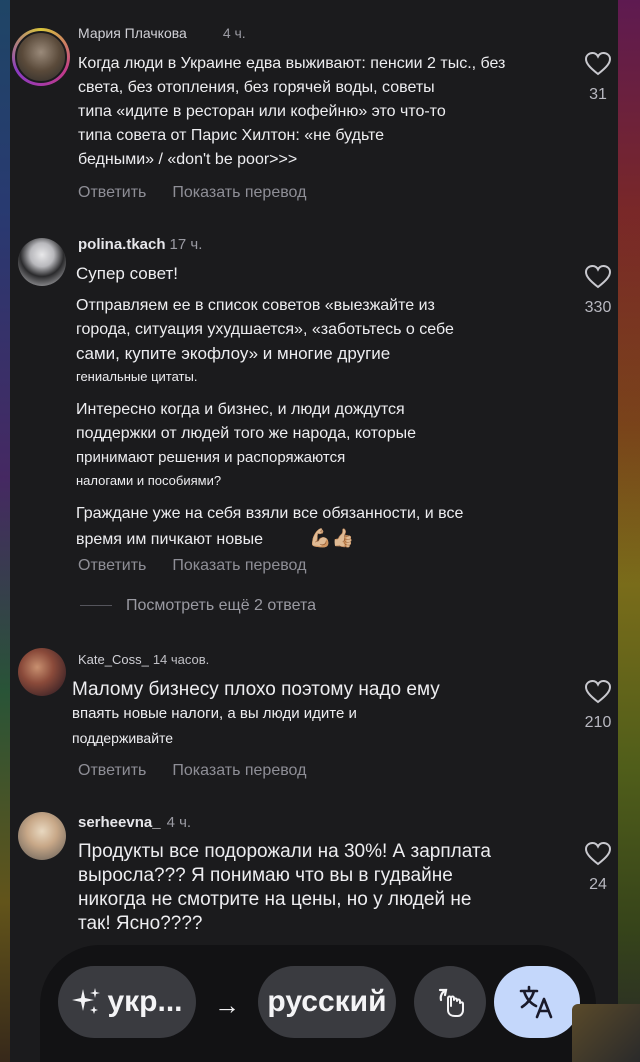 Image resolution: width=640 pixels, height=1062 pixels. I want to click on target-language-button: русский, so click(327, 1002).